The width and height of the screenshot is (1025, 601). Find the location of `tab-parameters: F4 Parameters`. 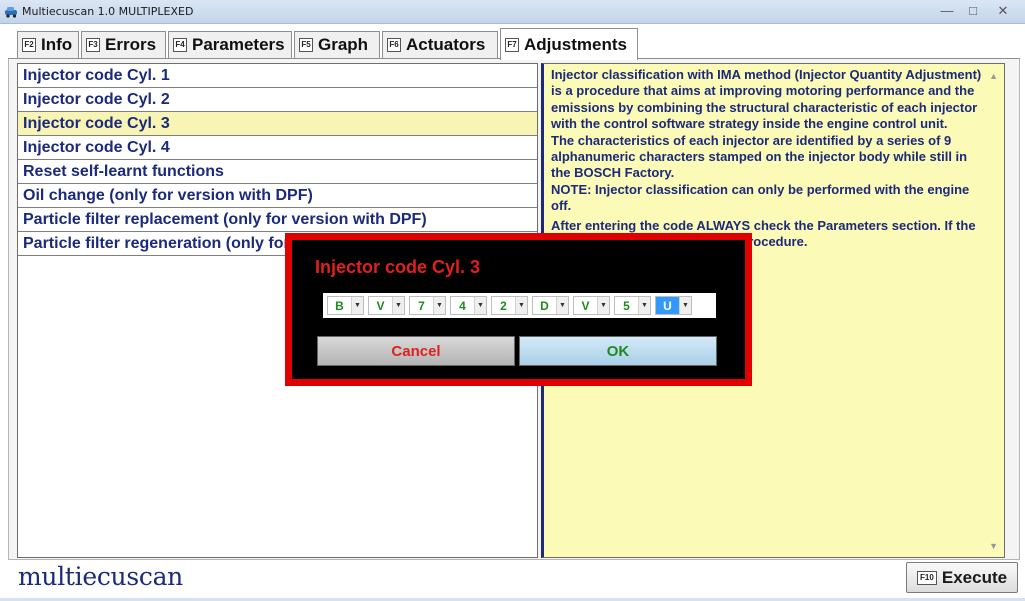

tab-parameters: F4 Parameters is located at coordinates (230, 44).